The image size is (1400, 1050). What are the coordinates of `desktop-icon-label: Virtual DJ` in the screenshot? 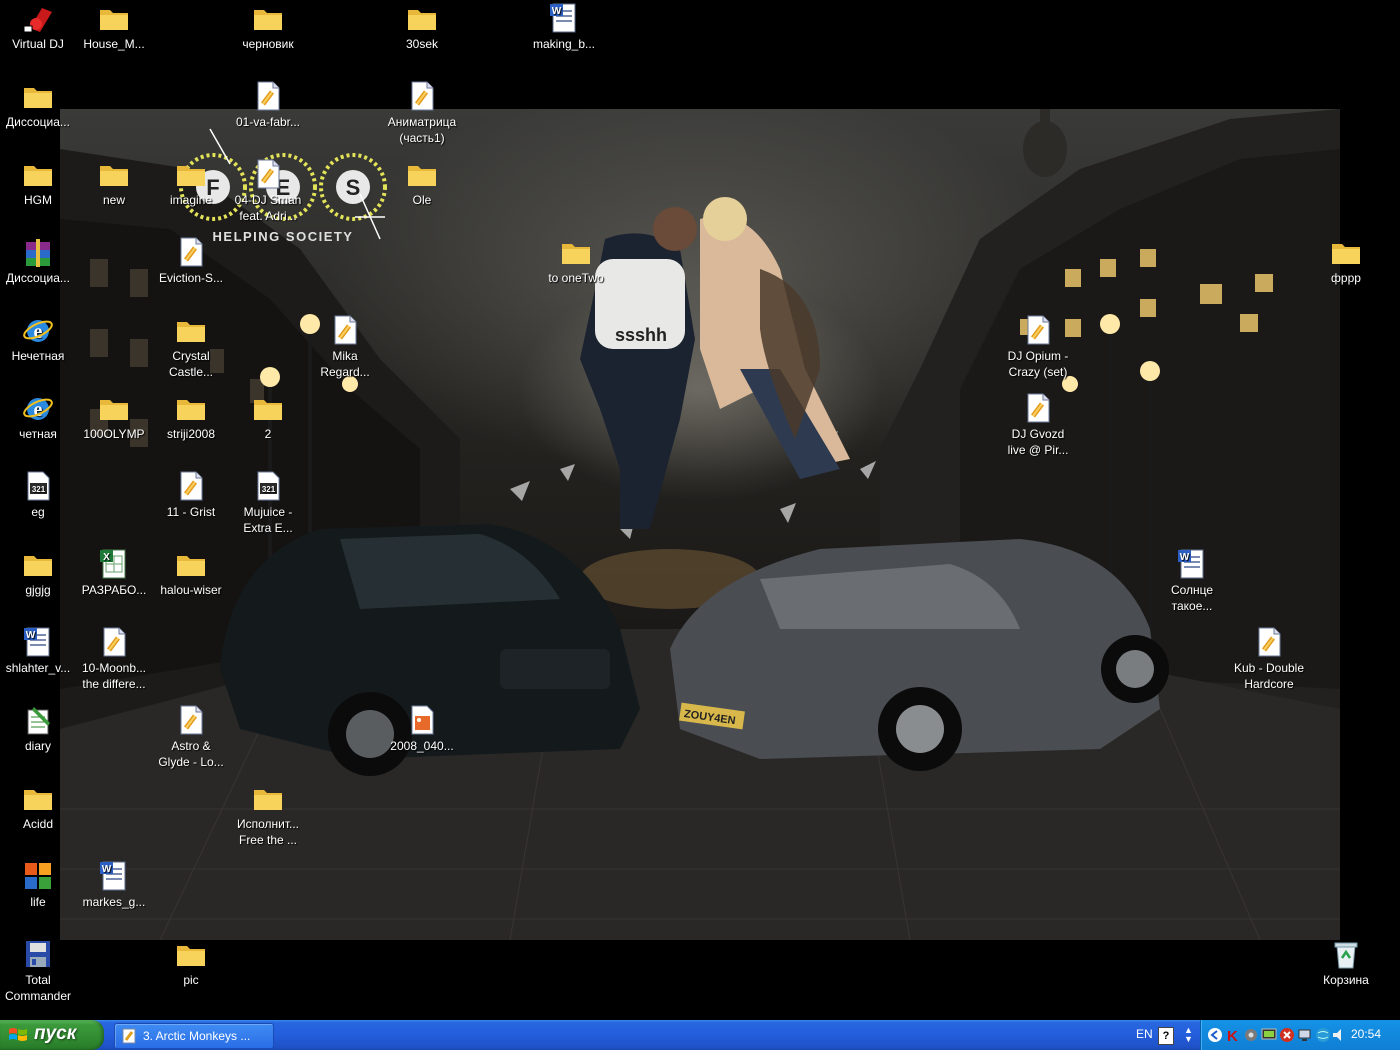 It's located at (38, 44).